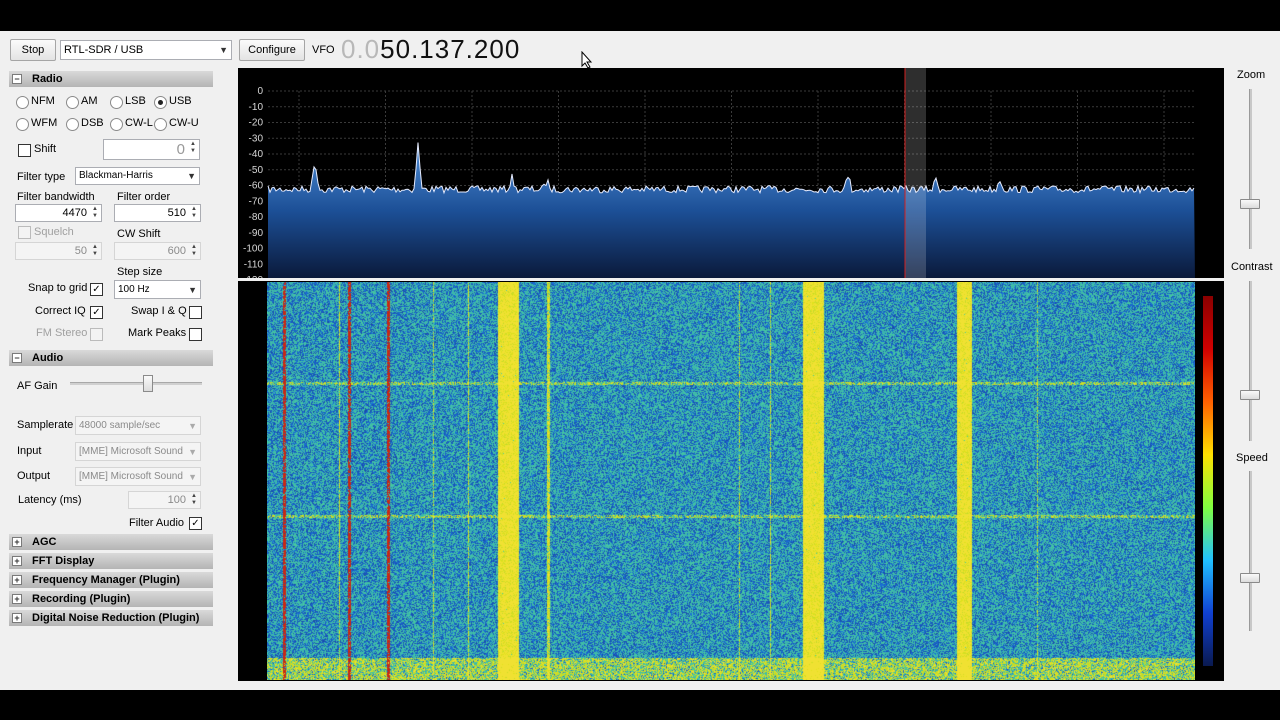 Image resolution: width=1280 pixels, height=720 pixels. I want to click on shift-value: 0, so click(180, 149).